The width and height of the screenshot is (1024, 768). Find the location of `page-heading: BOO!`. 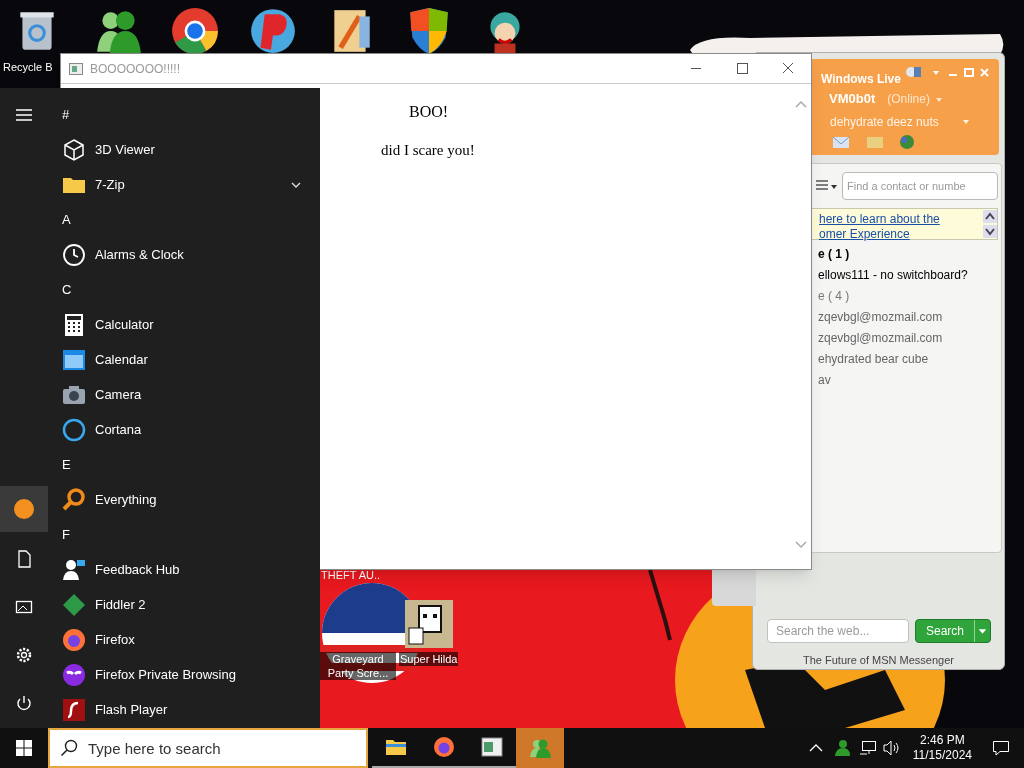

page-heading: BOO! is located at coordinates (429, 112).